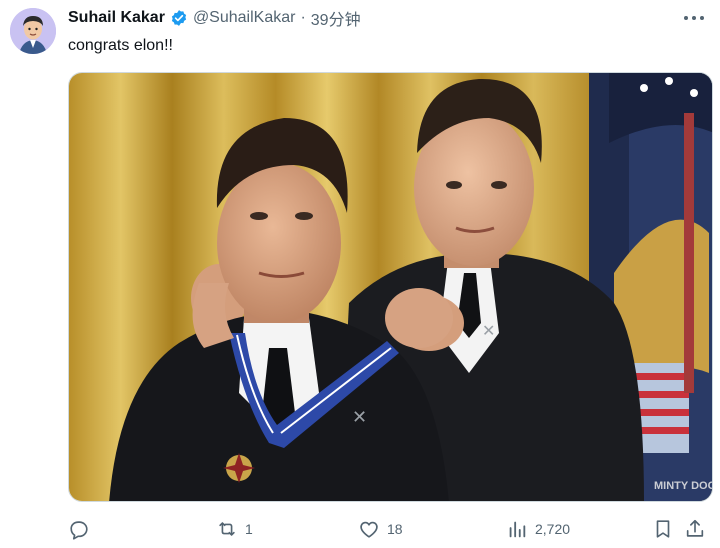 Image resolution: width=720 pixels, height=548 pixels. What do you see at coordinates (553, 529) in the screenshot?
I see `views-count: 2,720` at bounding box center [553, 529].